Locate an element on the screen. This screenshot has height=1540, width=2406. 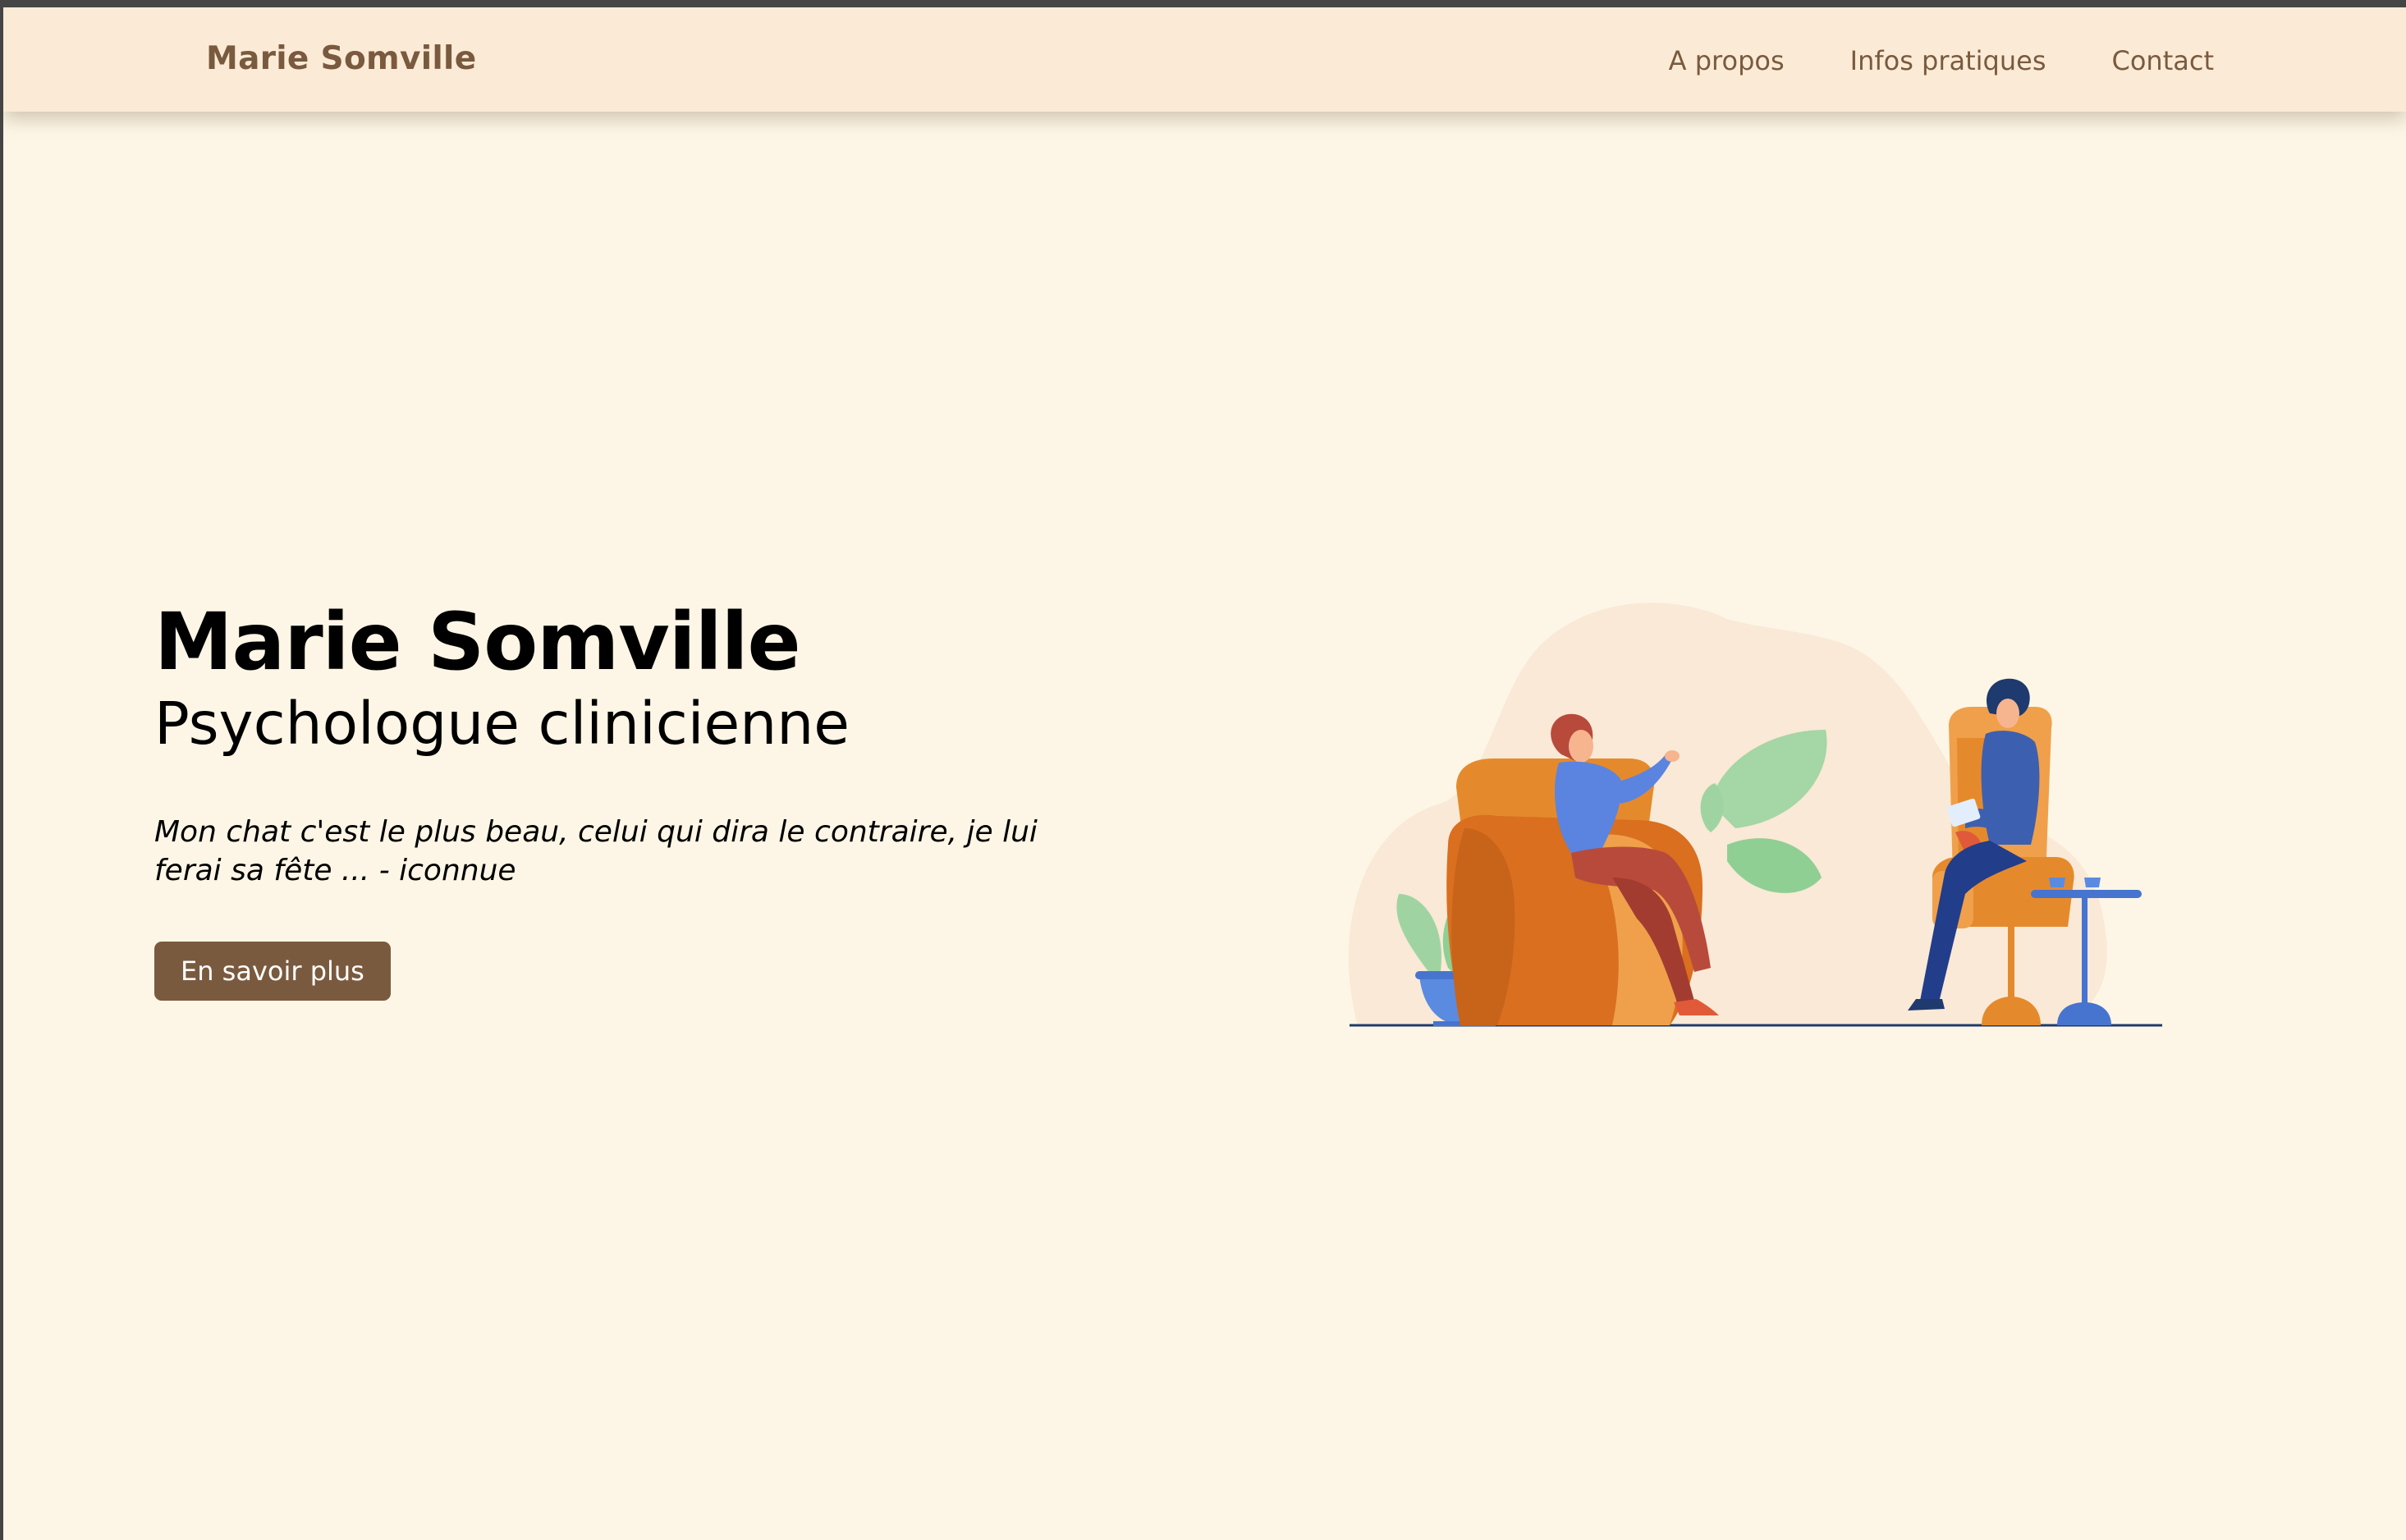
nav-link-contact: Contact is located at coordinates (2163, 61).